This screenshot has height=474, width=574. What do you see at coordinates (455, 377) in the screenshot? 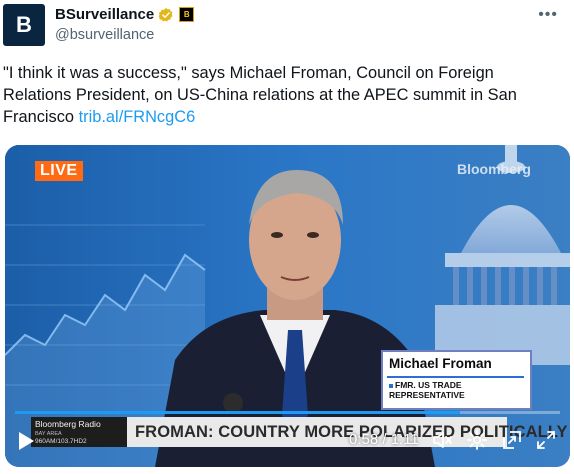
I see `nameplate-divider` at bounding box center [455, 377].